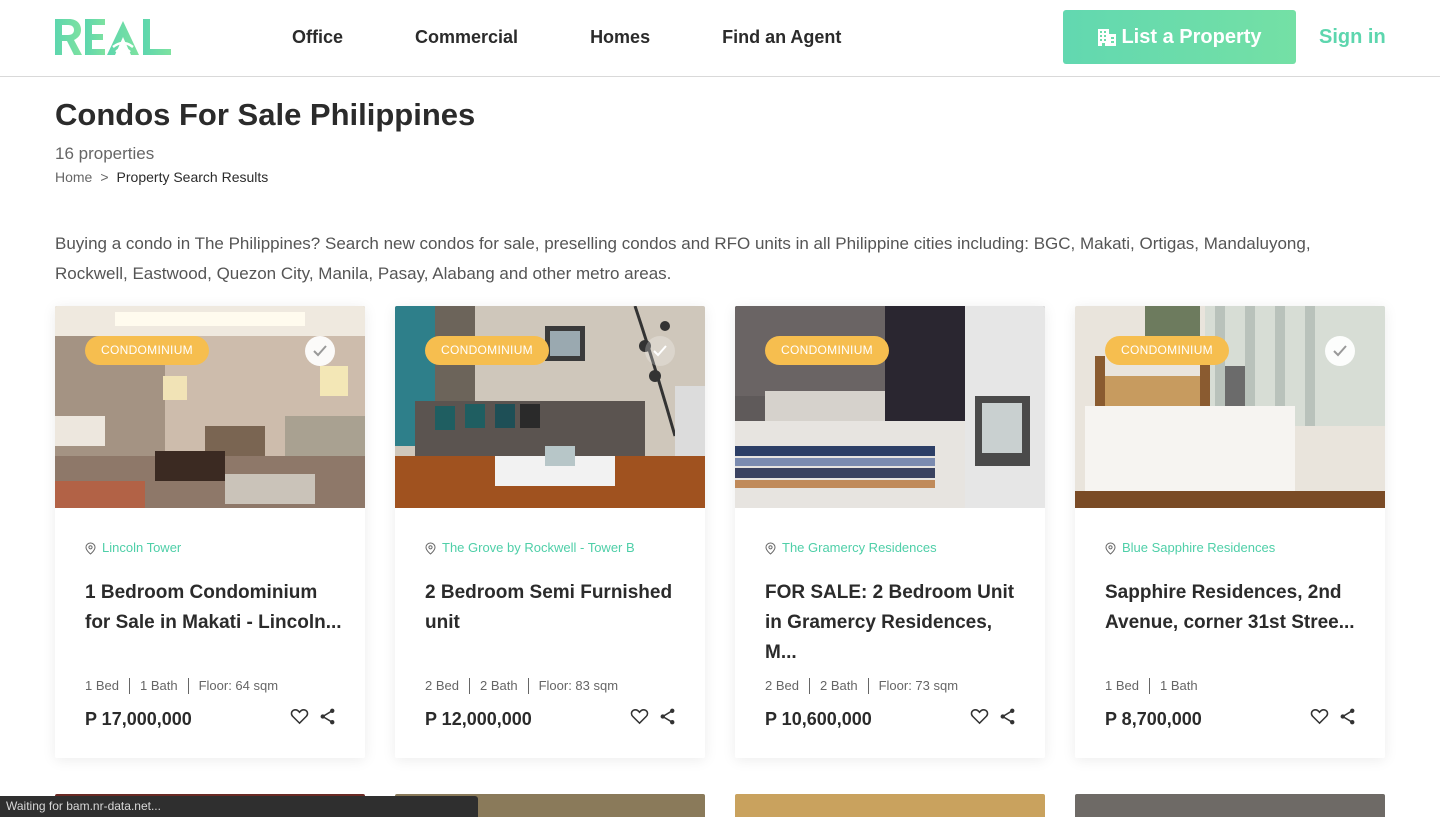 This screenshot has width=1440, height=817. I want to click on breadcrumb-home: Home, so click(73, 177).